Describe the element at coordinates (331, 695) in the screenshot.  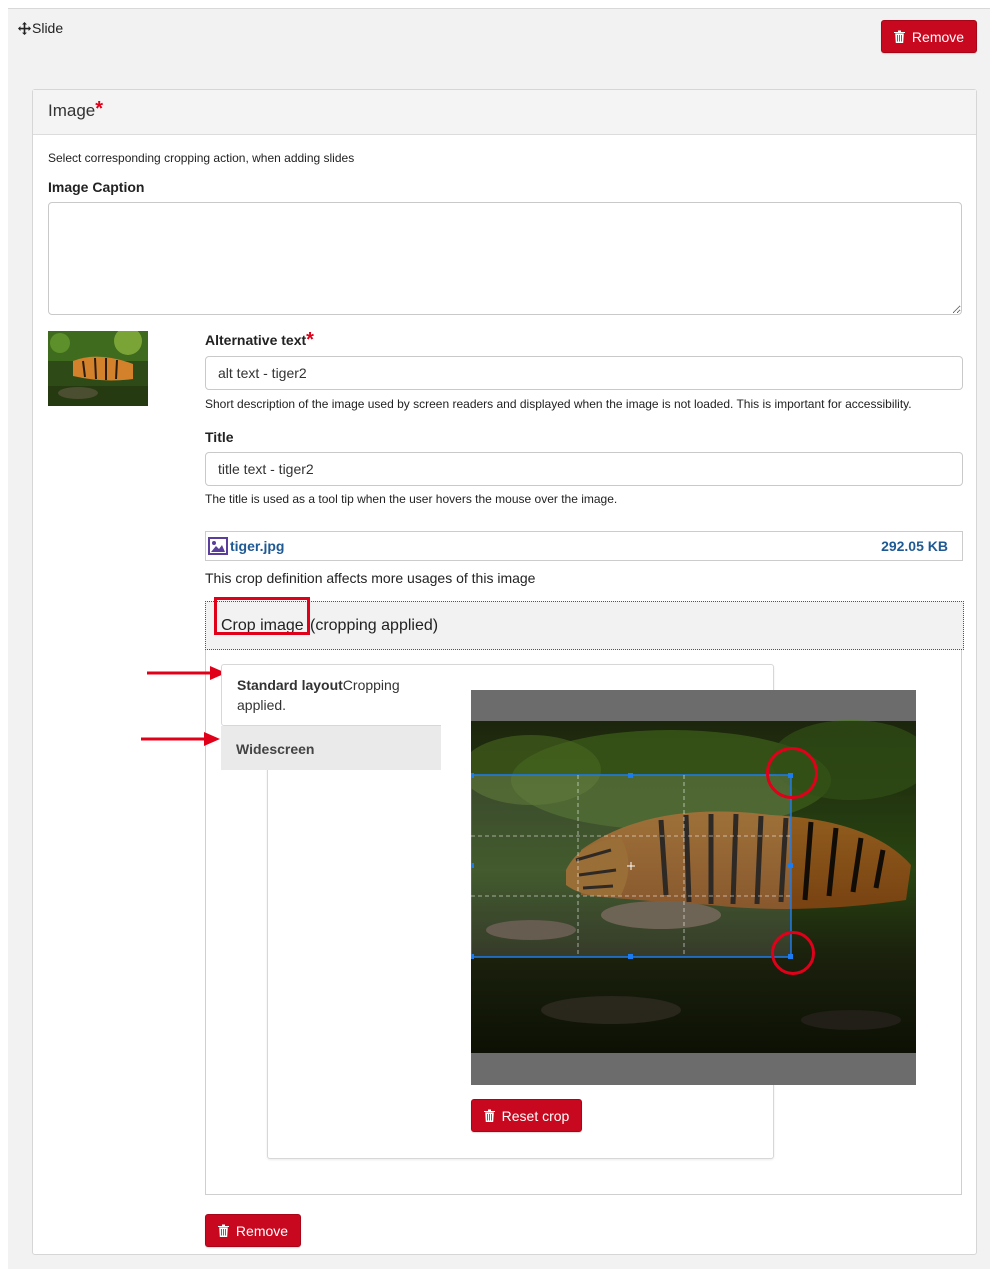
I see `tab-standard-layout: Standard layoutCropping applied.` at that location.